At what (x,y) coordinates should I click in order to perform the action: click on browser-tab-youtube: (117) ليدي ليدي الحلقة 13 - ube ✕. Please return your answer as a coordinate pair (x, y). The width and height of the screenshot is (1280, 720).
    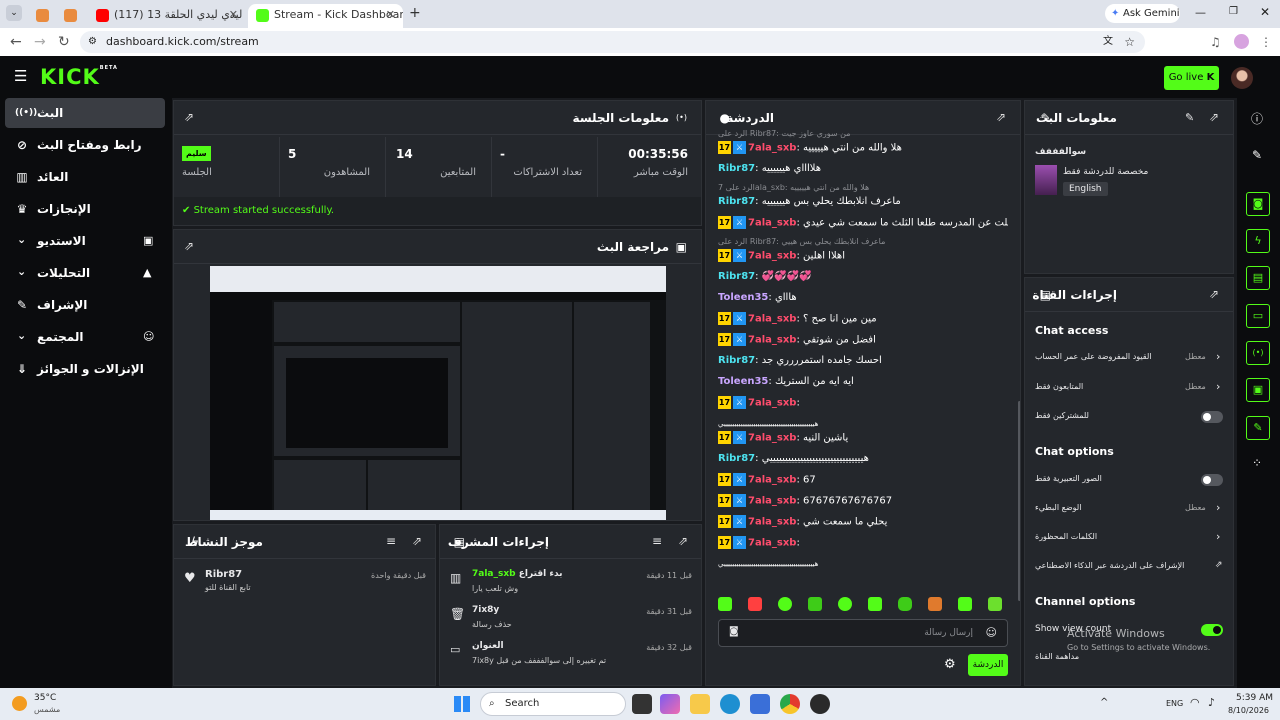
    Looking at the image, I should click on (167, 16).